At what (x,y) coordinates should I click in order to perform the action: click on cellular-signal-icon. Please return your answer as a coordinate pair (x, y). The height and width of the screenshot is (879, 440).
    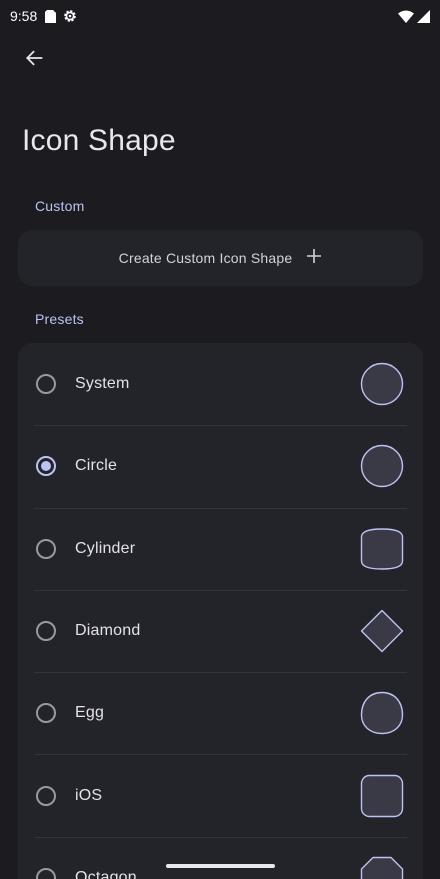
    Looking at the image, I should click on (423, 16).